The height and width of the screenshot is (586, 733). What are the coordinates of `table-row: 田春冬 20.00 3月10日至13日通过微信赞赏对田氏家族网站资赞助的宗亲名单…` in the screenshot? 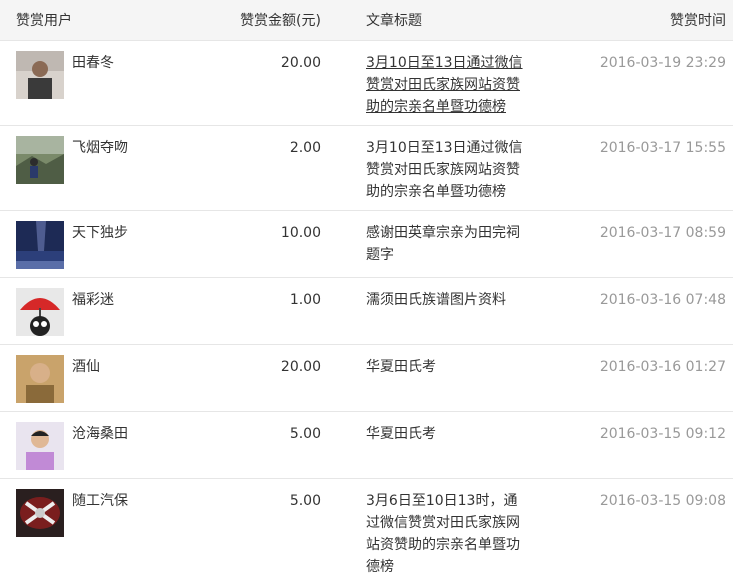 It's located at (366, 83).